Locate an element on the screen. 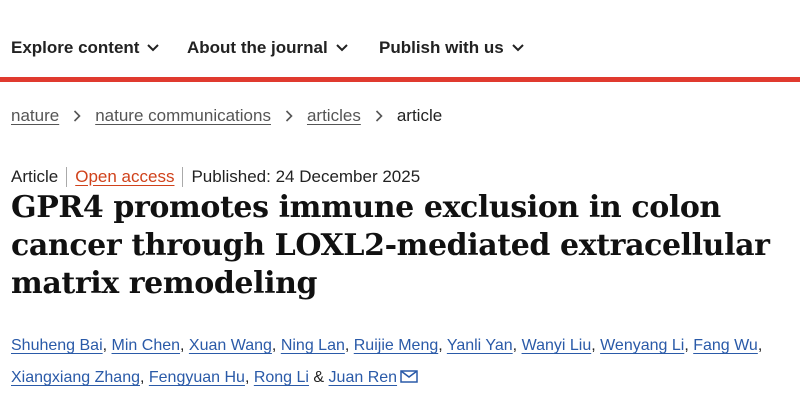 The width and height of the screenshot is (800, 400). author-link: Fengyuan Hu is located at coordinates (197, 377).